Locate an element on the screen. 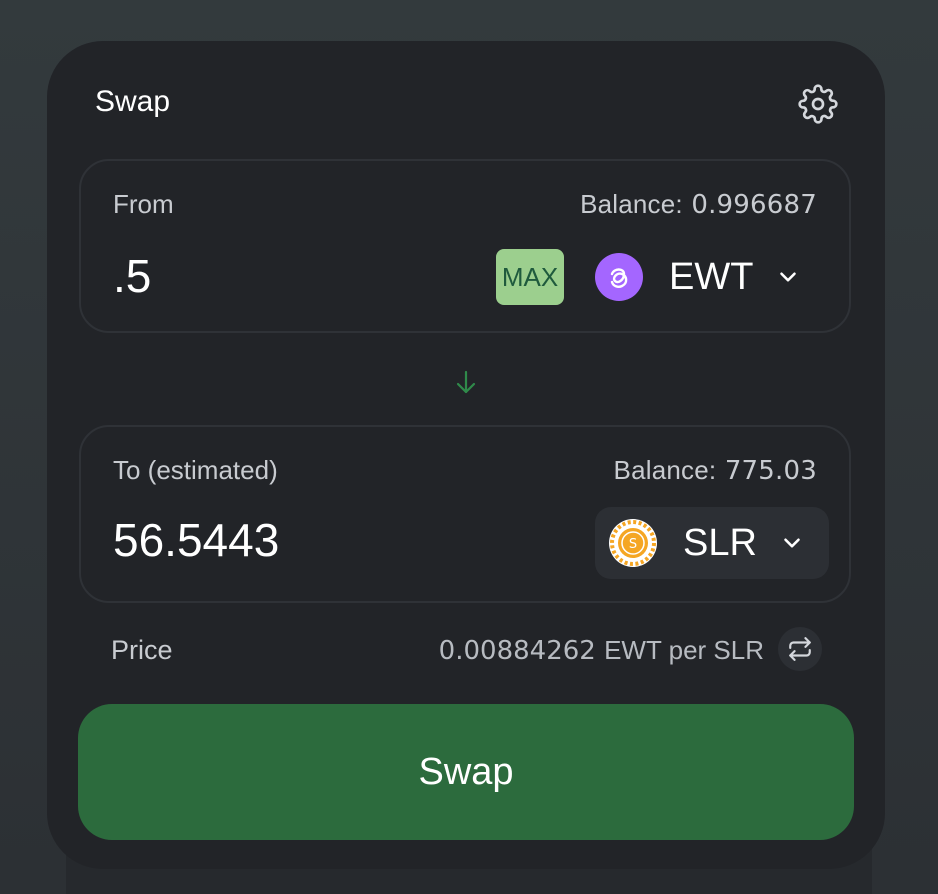 This screenshot has height=894, width=938. to-token-select: S SLR is located at coordinates (712, 543).